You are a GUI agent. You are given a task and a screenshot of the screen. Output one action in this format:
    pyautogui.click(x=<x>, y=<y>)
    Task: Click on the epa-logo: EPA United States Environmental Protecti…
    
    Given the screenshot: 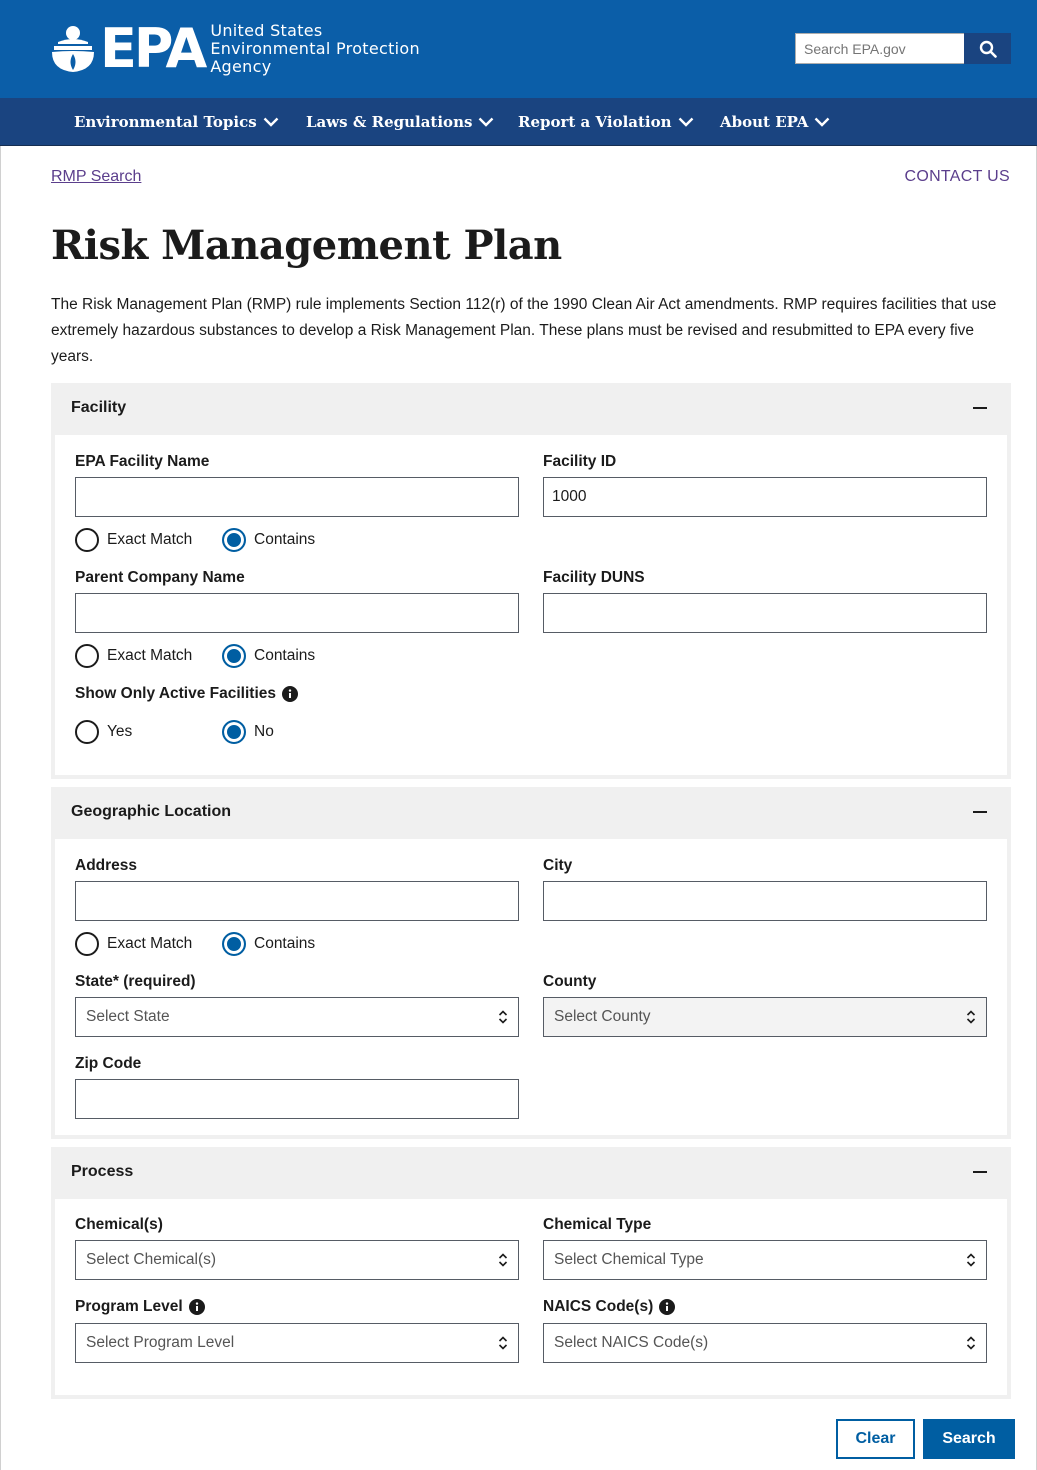 What is the action you would take?
    pyautogui.click(x=235, y=49)
    